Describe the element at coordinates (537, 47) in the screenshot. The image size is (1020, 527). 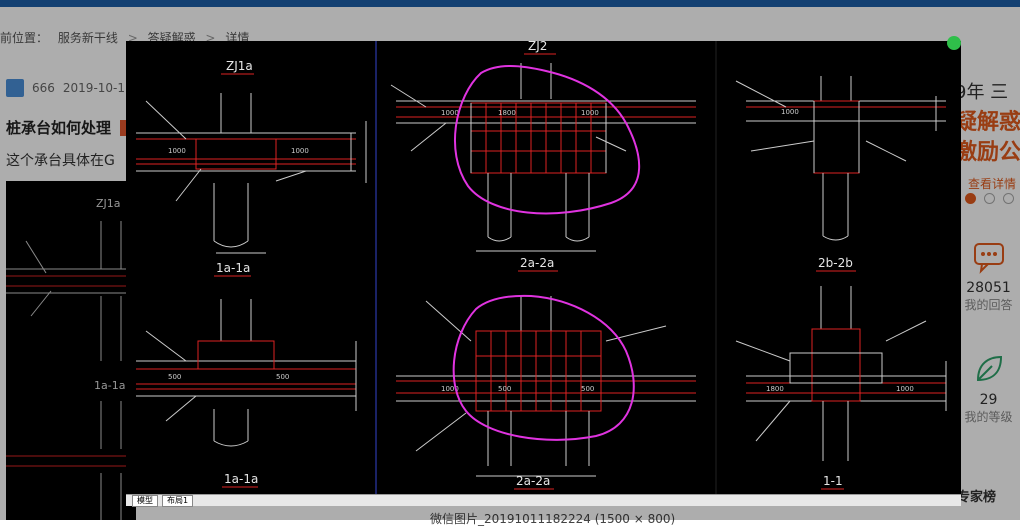
I see `drawing-title: ZJ2` at that location.